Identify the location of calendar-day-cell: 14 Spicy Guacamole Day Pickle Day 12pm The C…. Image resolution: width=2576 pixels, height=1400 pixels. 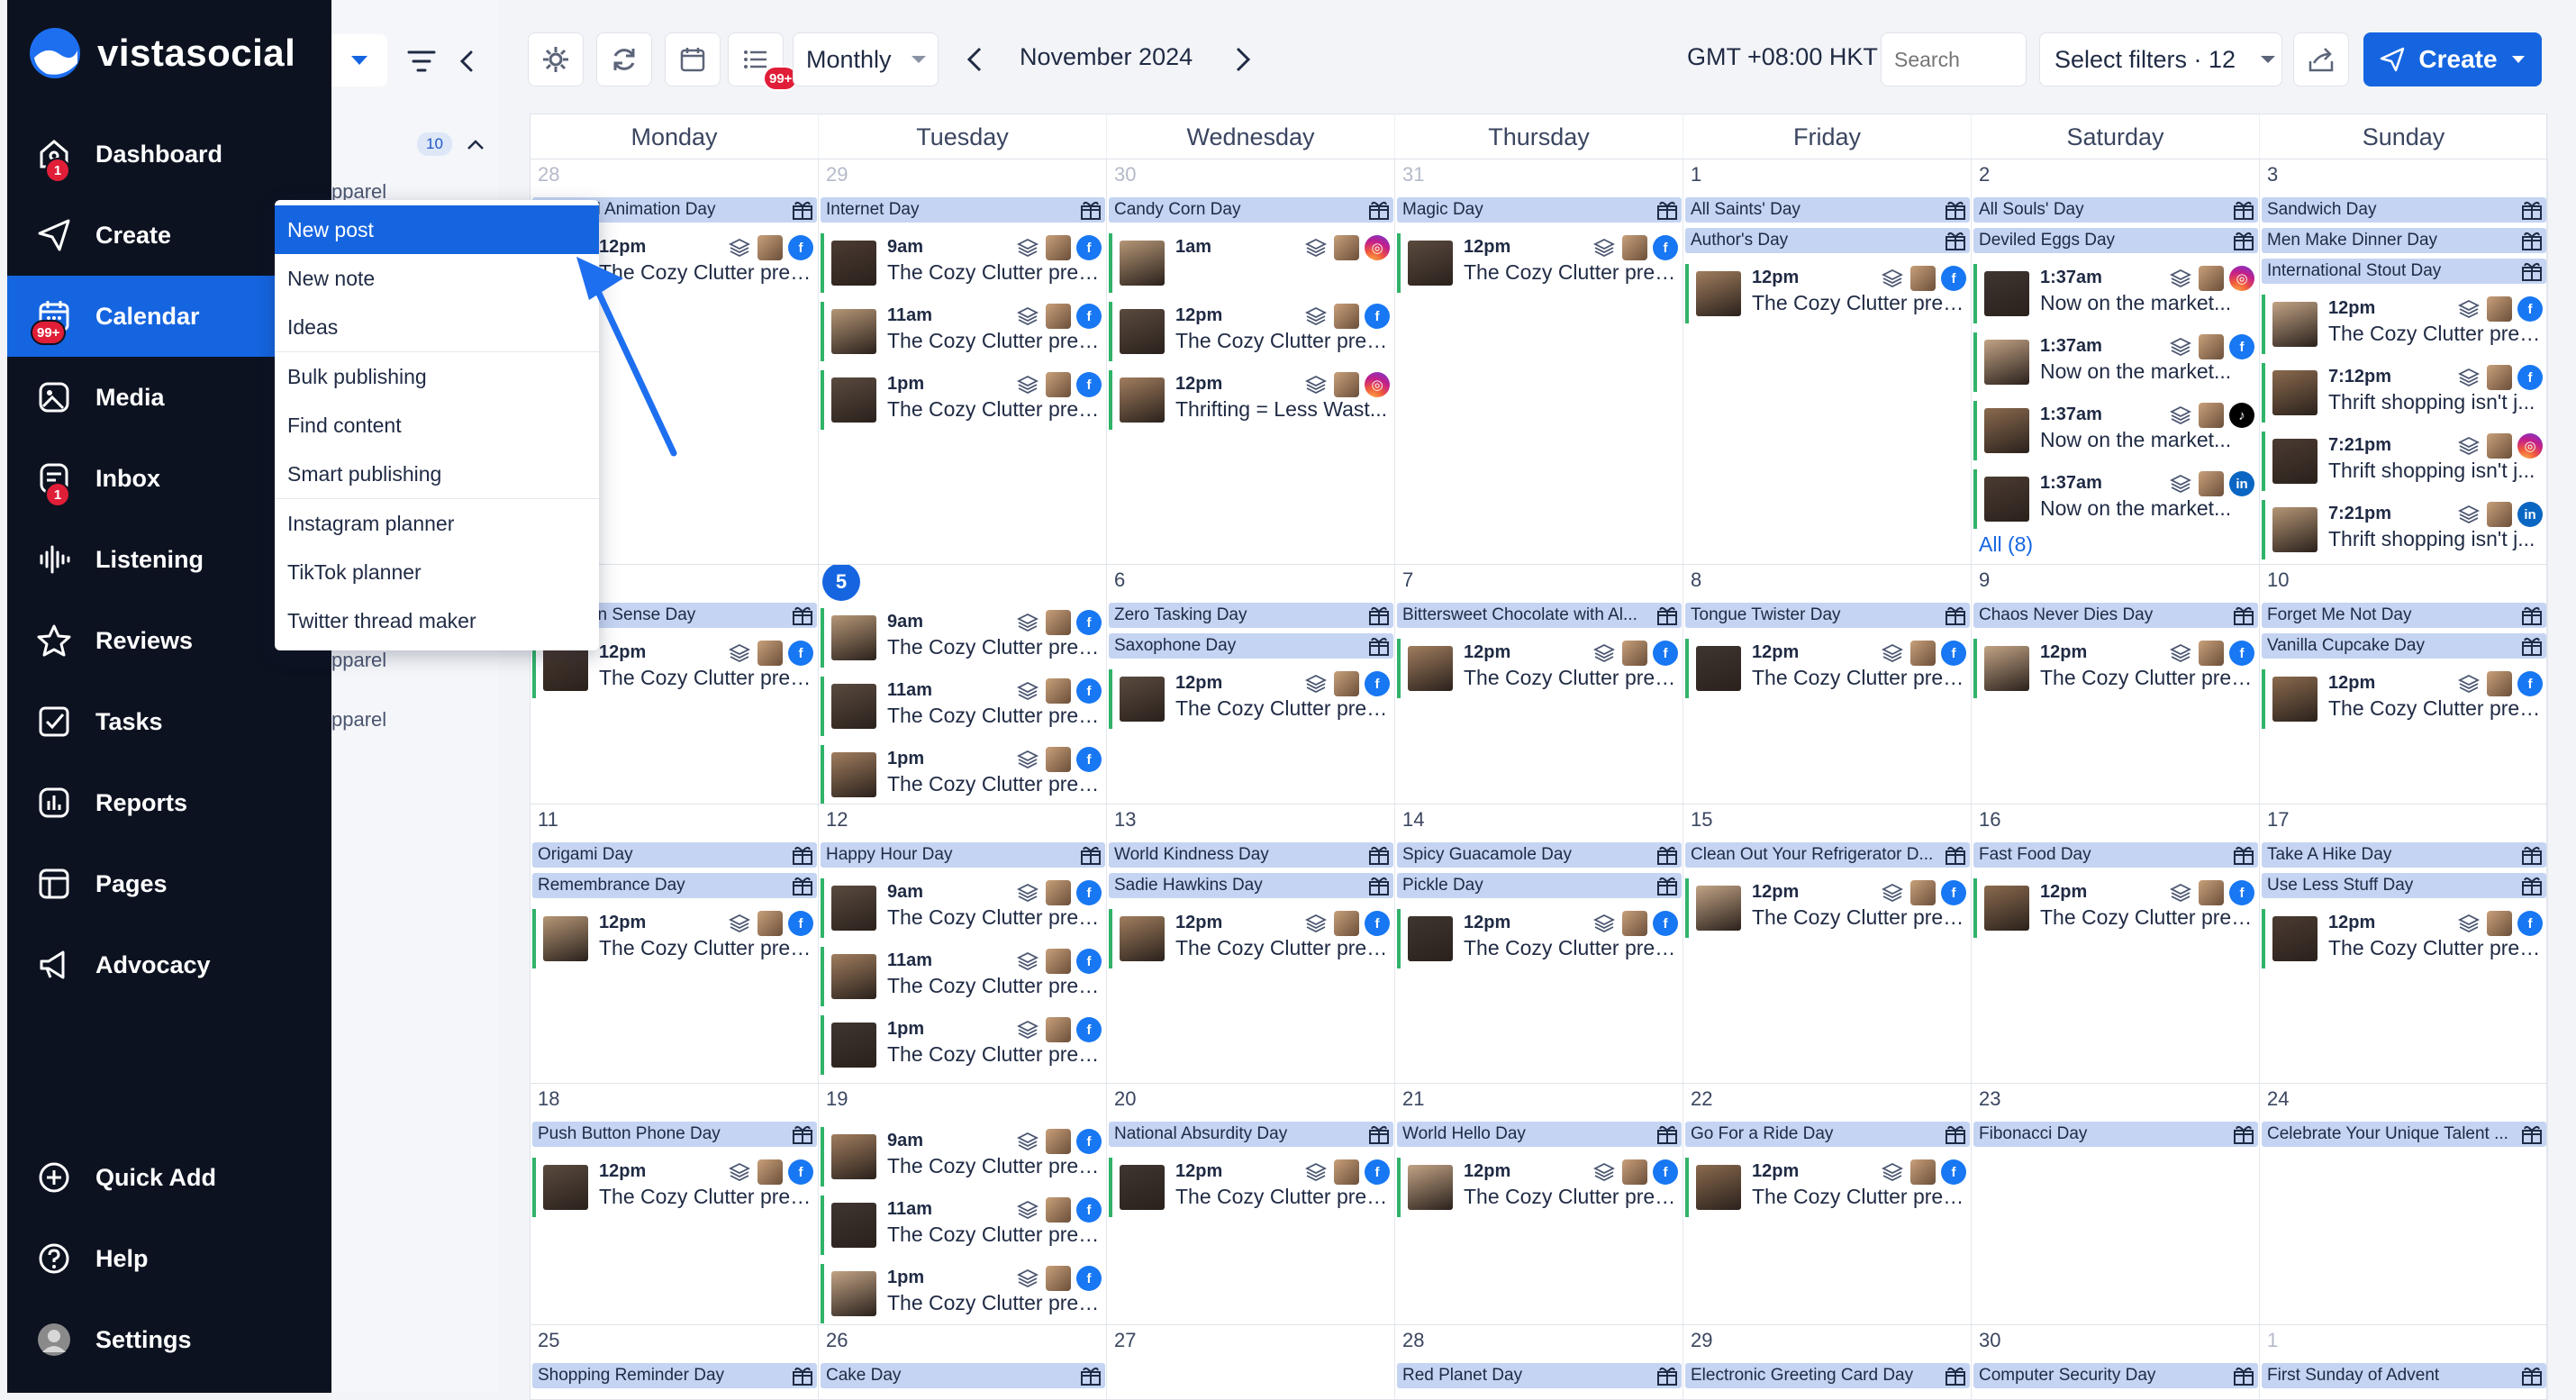
(1539, 944).